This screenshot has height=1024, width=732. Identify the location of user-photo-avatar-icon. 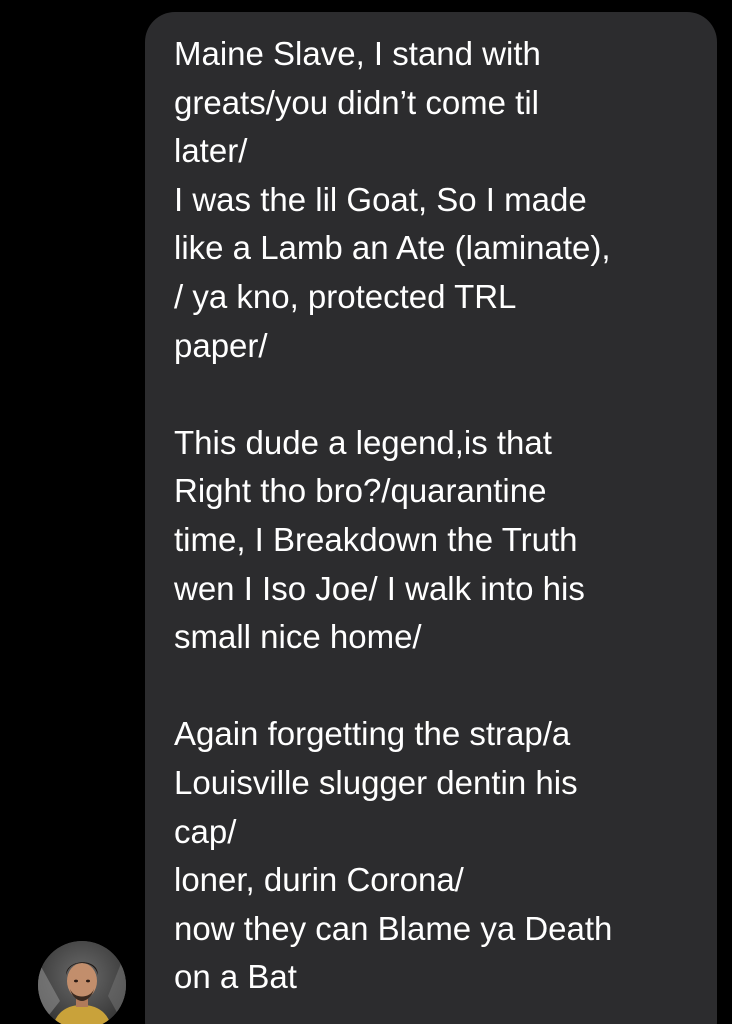
(82, 982).